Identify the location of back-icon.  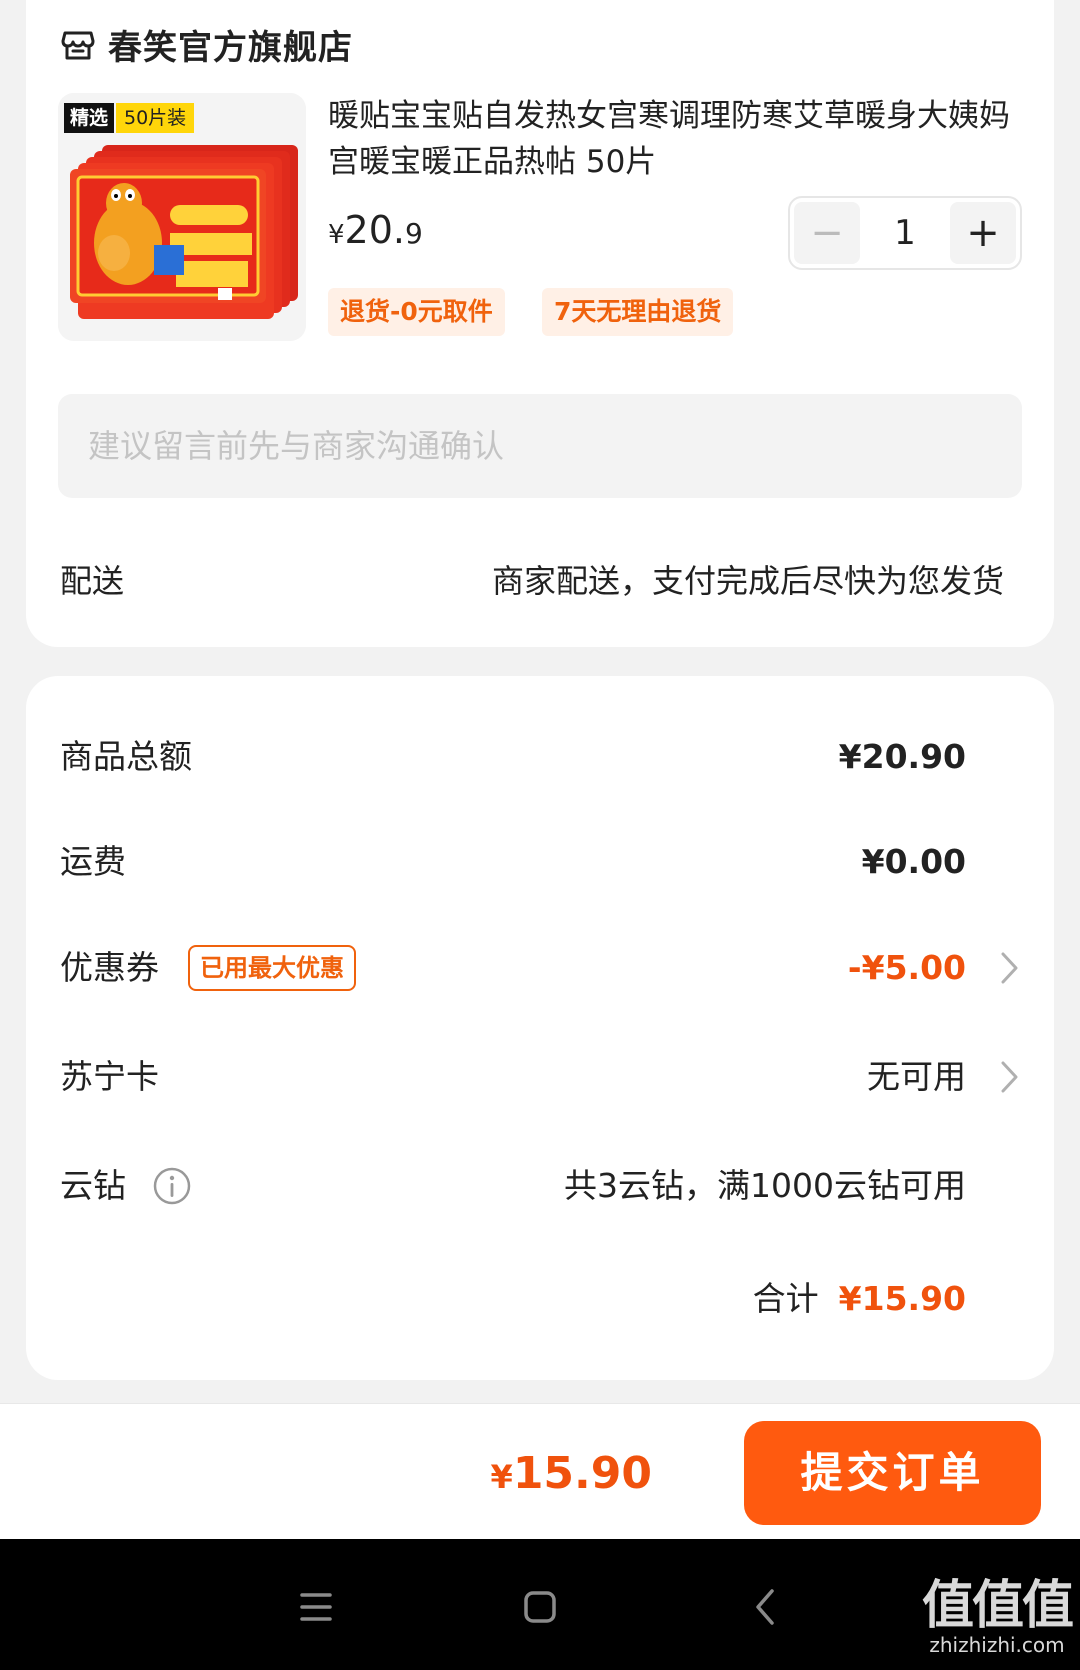
(766, 1607).